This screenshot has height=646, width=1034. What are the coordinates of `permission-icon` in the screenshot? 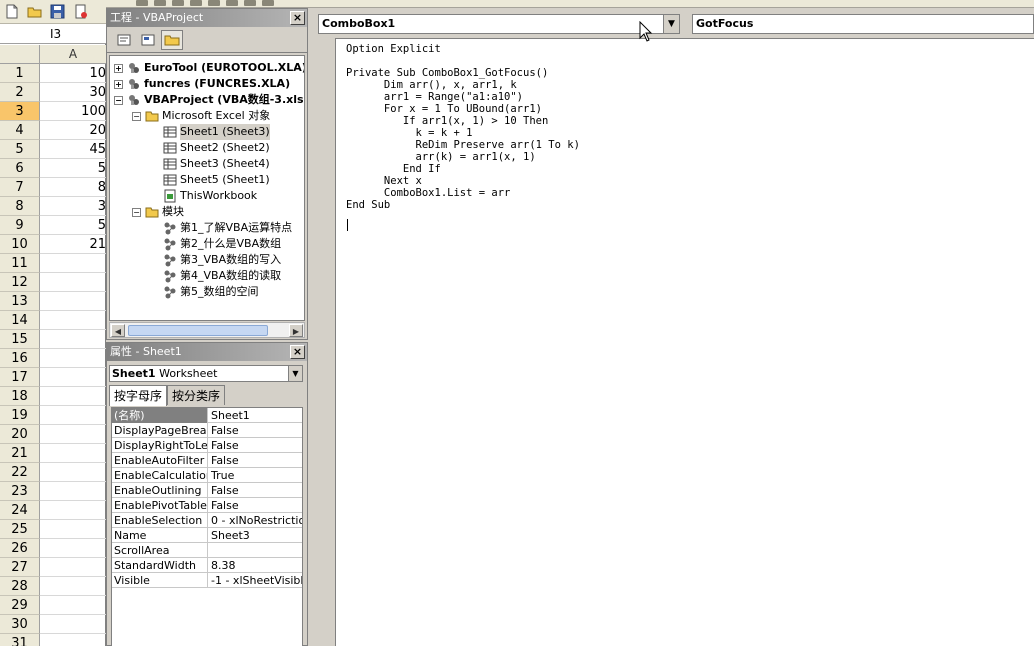 It's located at (80, 11).